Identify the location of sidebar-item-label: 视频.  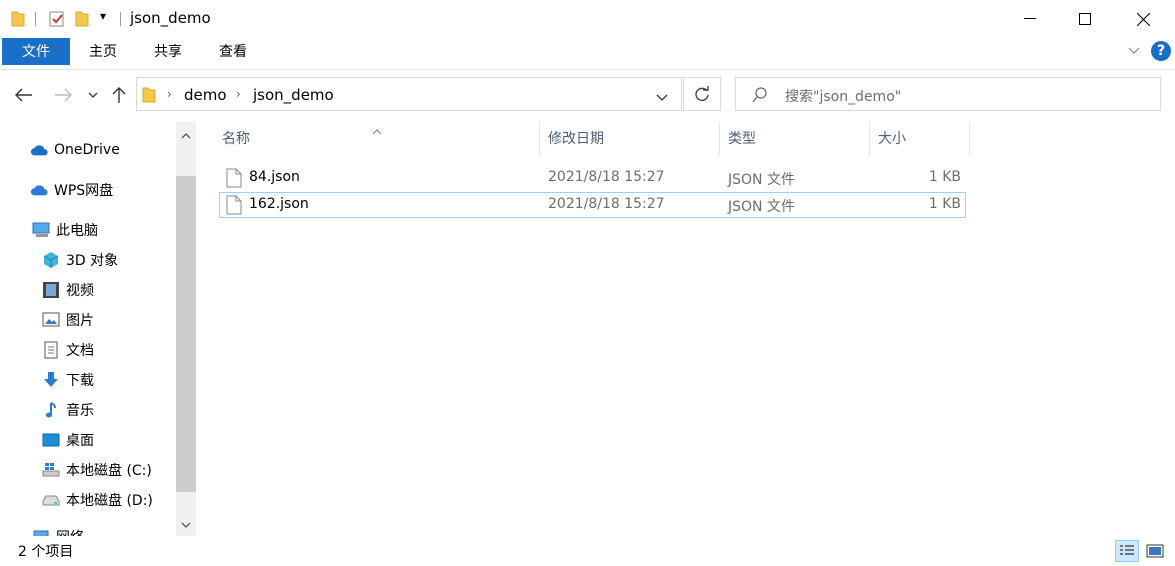
(80, 291).